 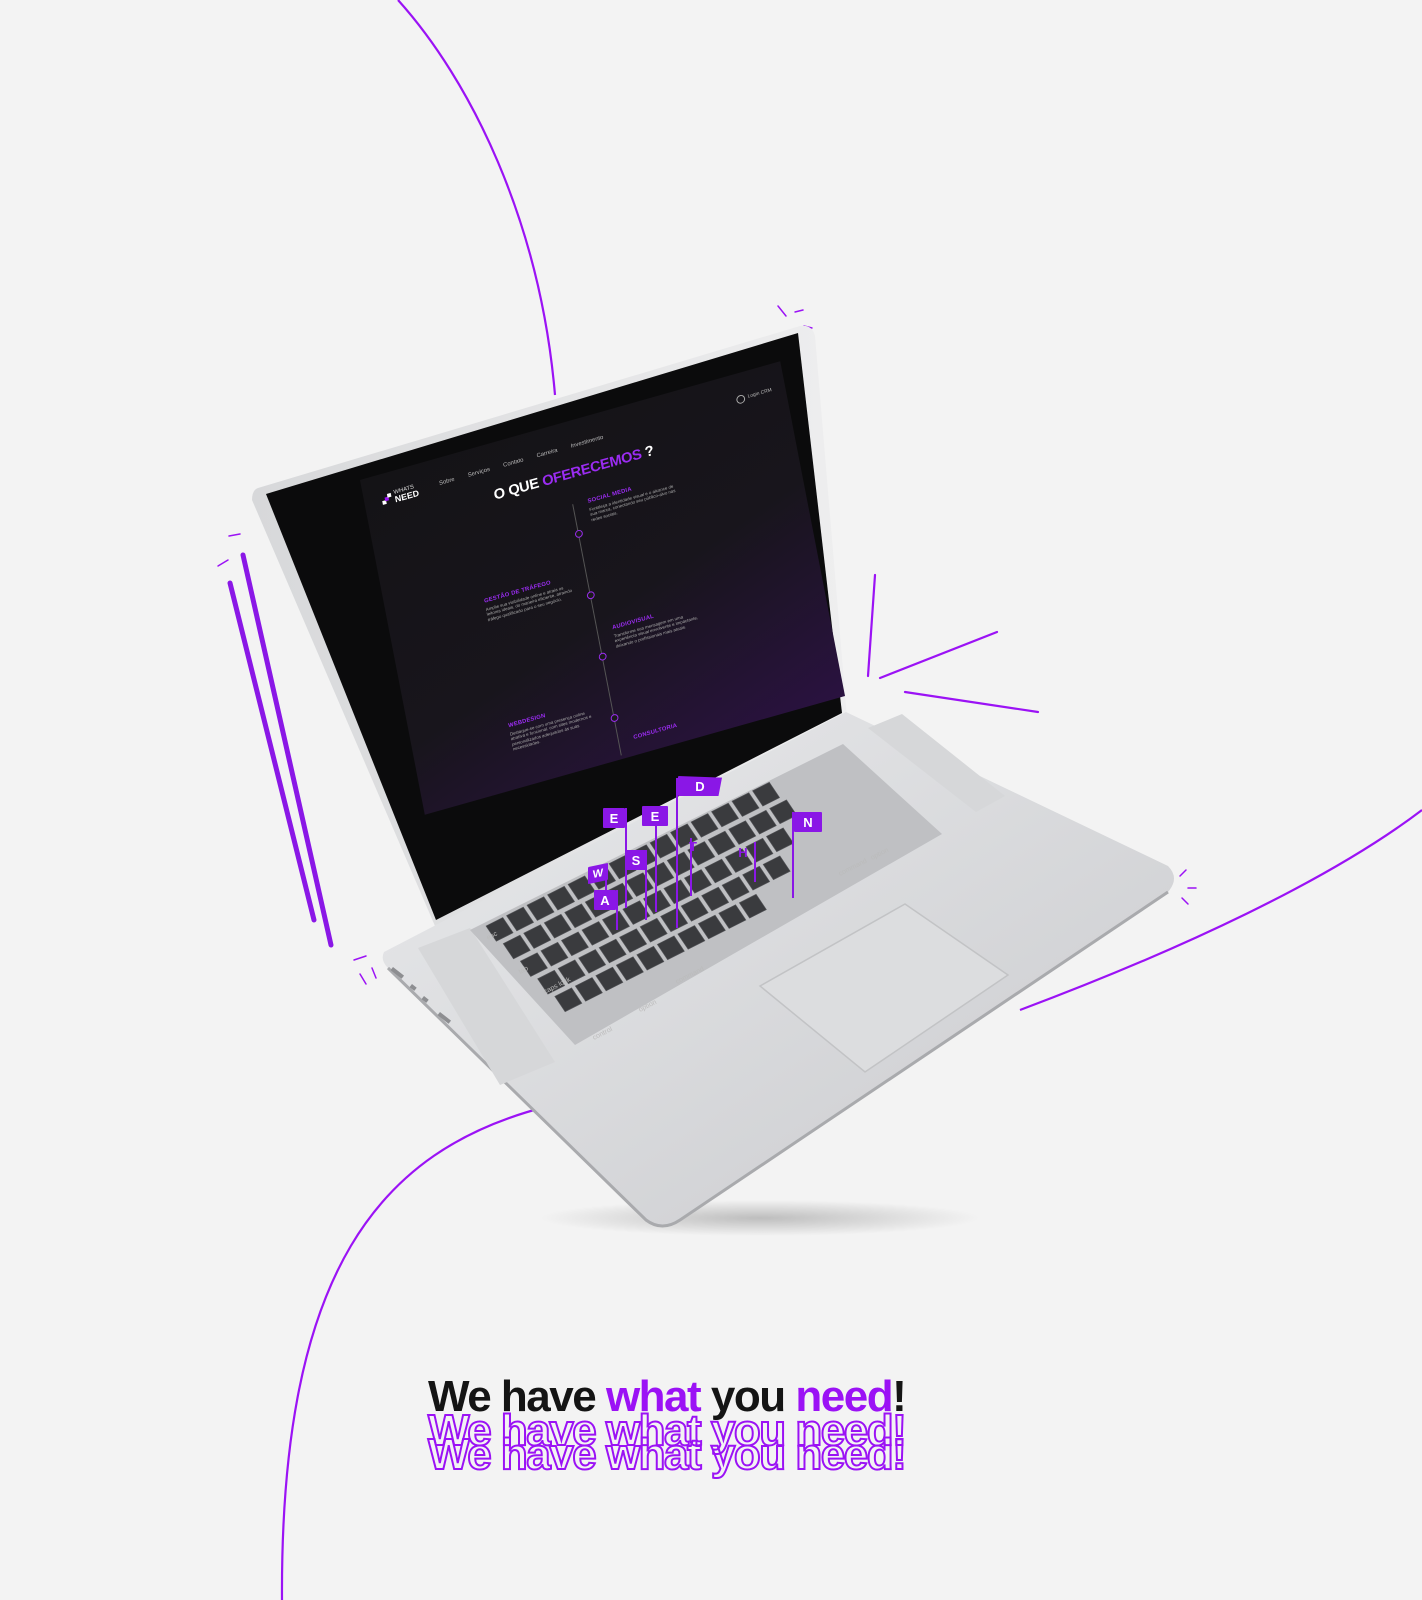 I want to click on tagline-w3: you, so click(x=748, y=1396).